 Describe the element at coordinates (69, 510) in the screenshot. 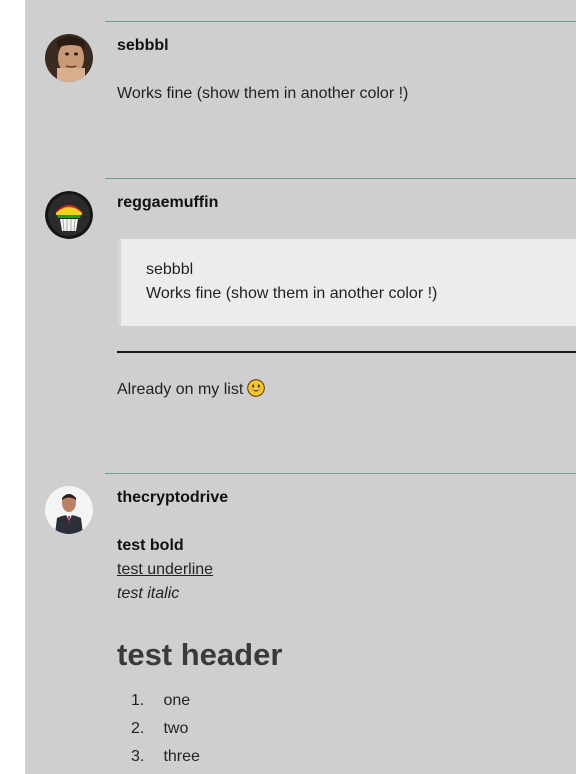

I see `avatar-thecryptodrive` at that location.